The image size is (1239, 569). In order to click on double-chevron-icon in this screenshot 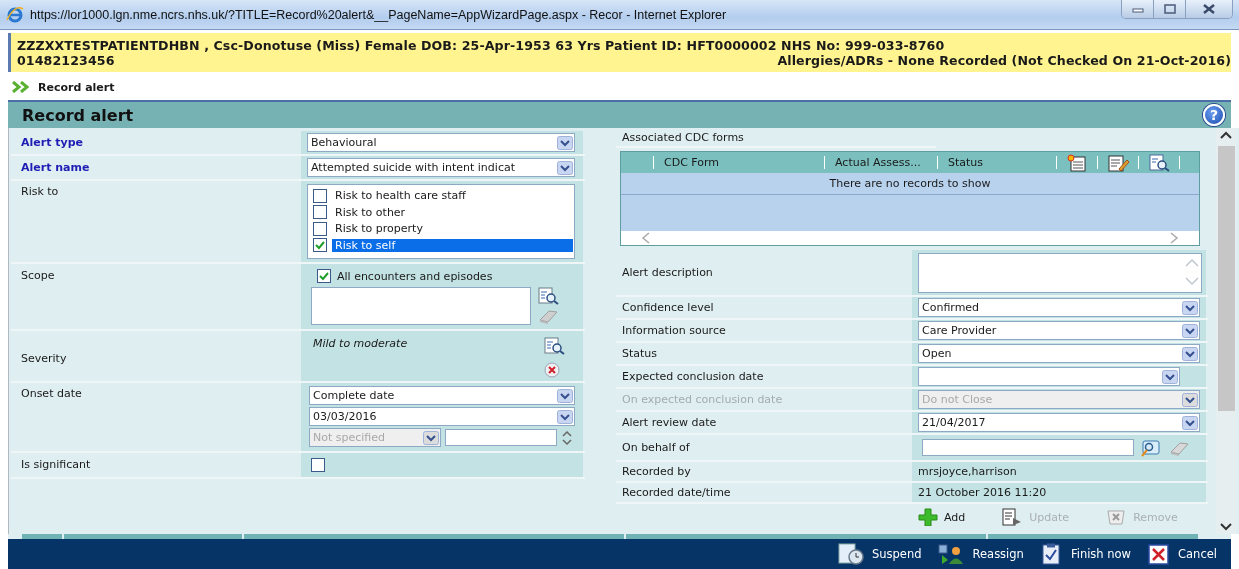, I will do `click(21, 87)`.